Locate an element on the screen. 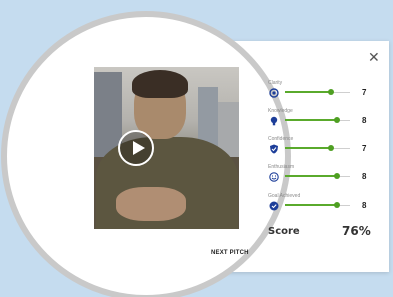 This screenshot has width=393, height=297. badge-check-icon is located at coordinates (274, 206).